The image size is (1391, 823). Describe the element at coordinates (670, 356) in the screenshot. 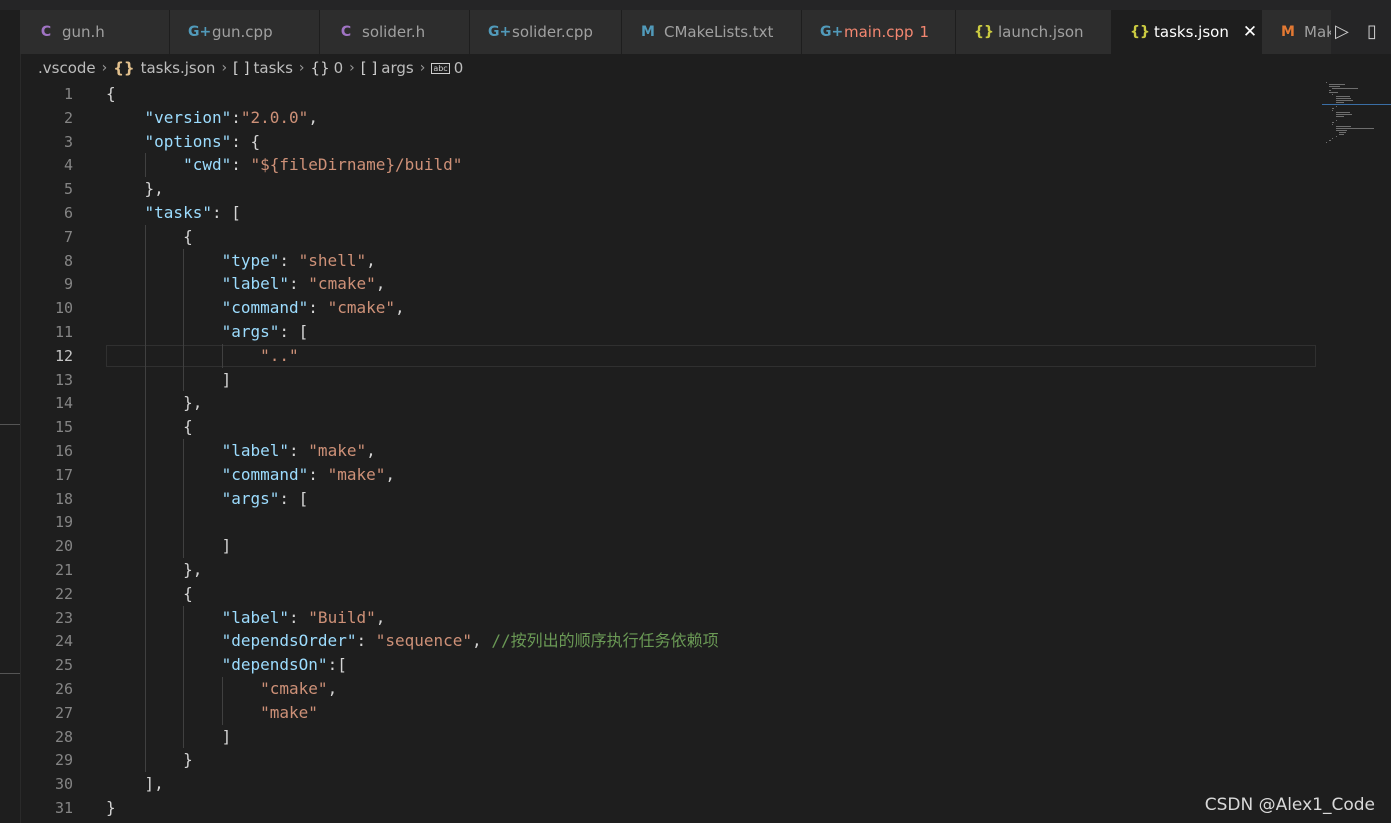

I see `code-line: 12 ".."` at that location.